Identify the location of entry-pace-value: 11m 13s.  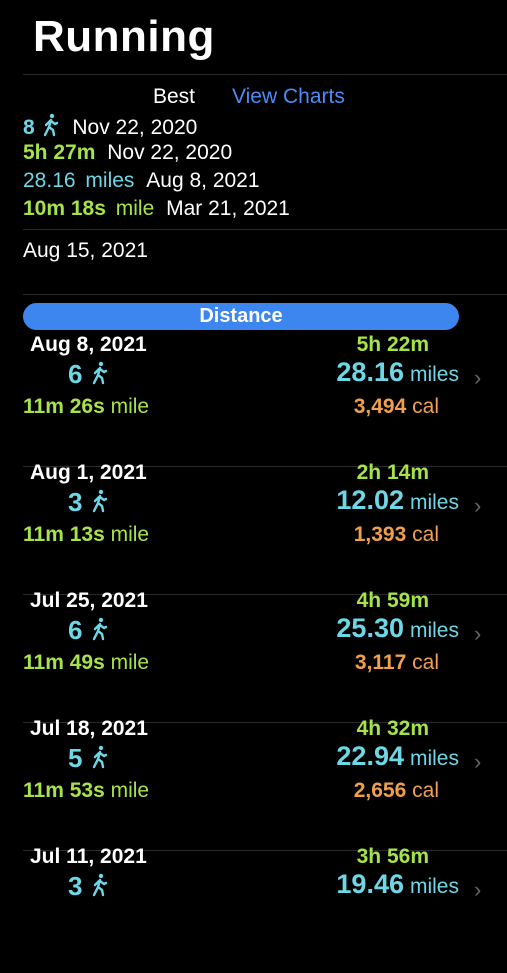
(64, 534).